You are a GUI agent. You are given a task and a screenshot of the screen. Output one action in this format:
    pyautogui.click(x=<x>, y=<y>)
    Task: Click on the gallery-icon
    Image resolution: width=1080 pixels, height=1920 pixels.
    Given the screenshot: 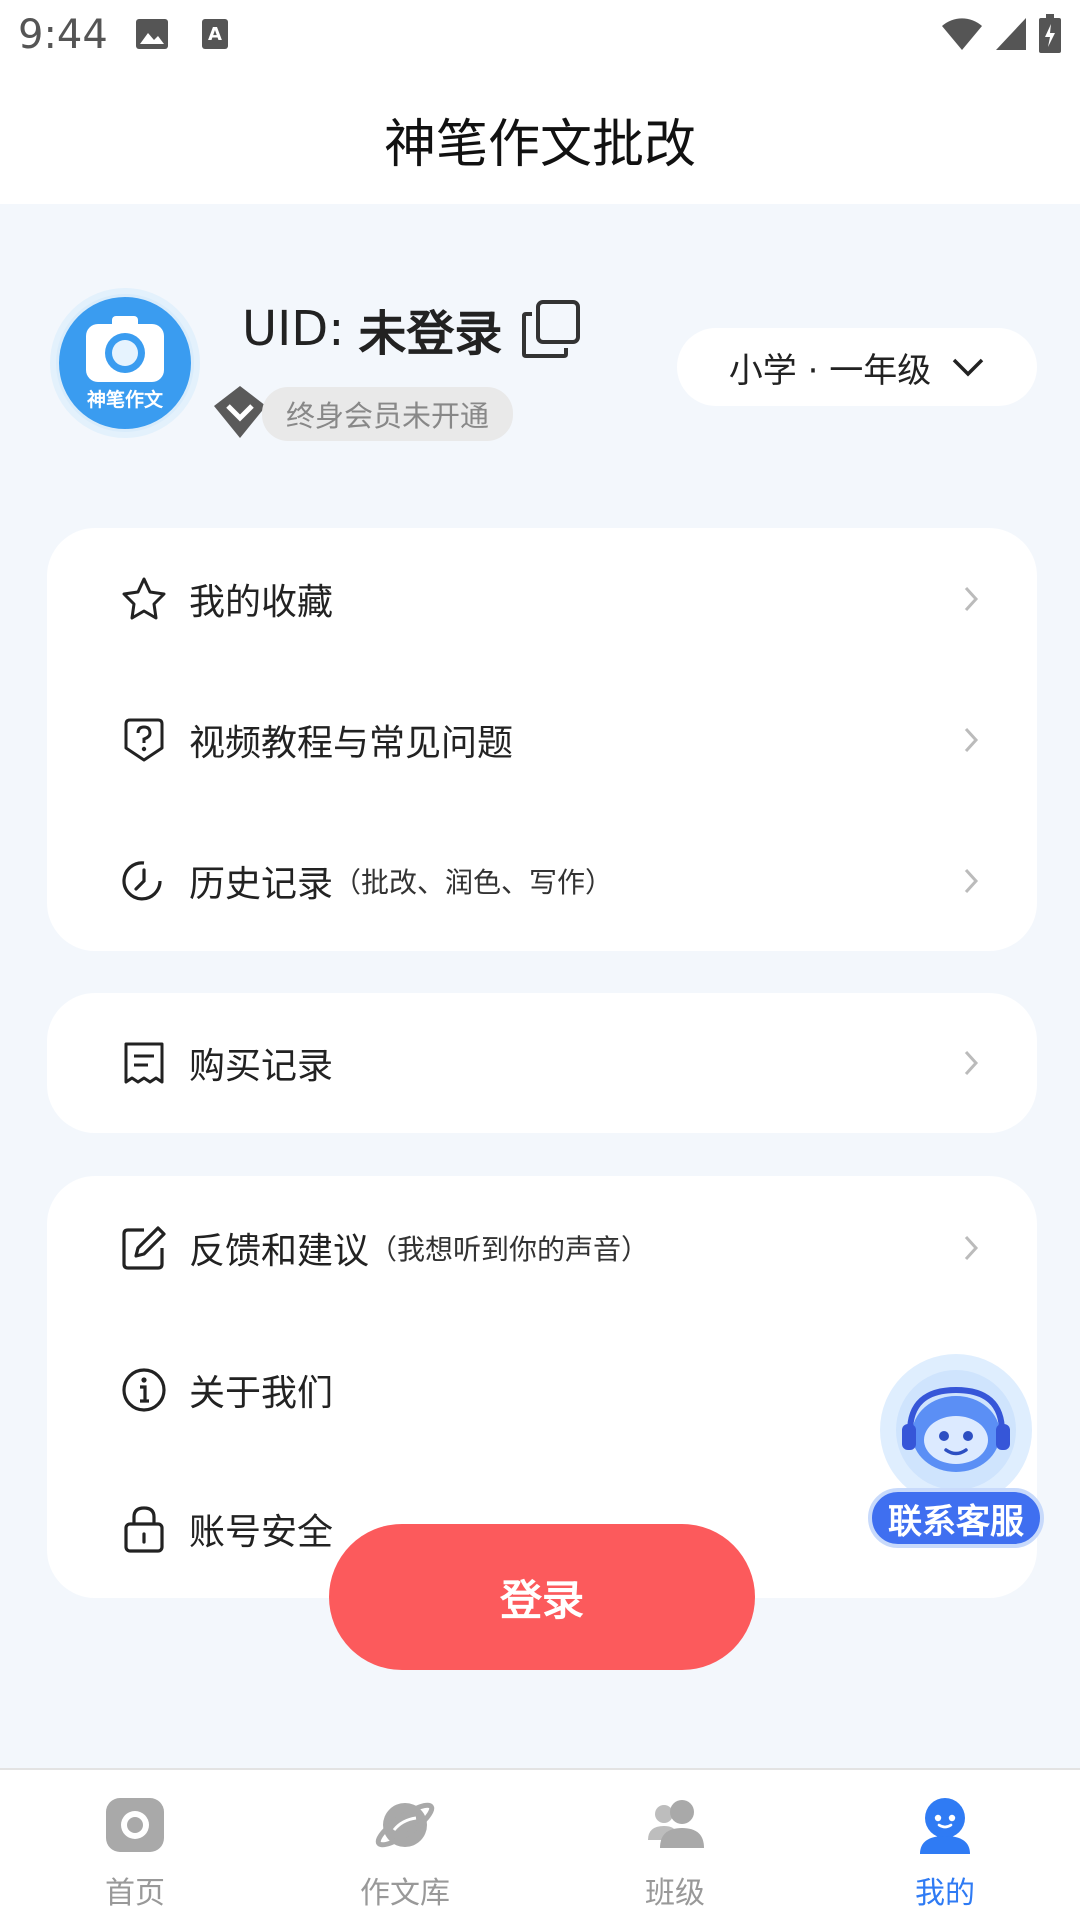 What is the action you would take?
    pyautogui.click(x=152, y=34)
    